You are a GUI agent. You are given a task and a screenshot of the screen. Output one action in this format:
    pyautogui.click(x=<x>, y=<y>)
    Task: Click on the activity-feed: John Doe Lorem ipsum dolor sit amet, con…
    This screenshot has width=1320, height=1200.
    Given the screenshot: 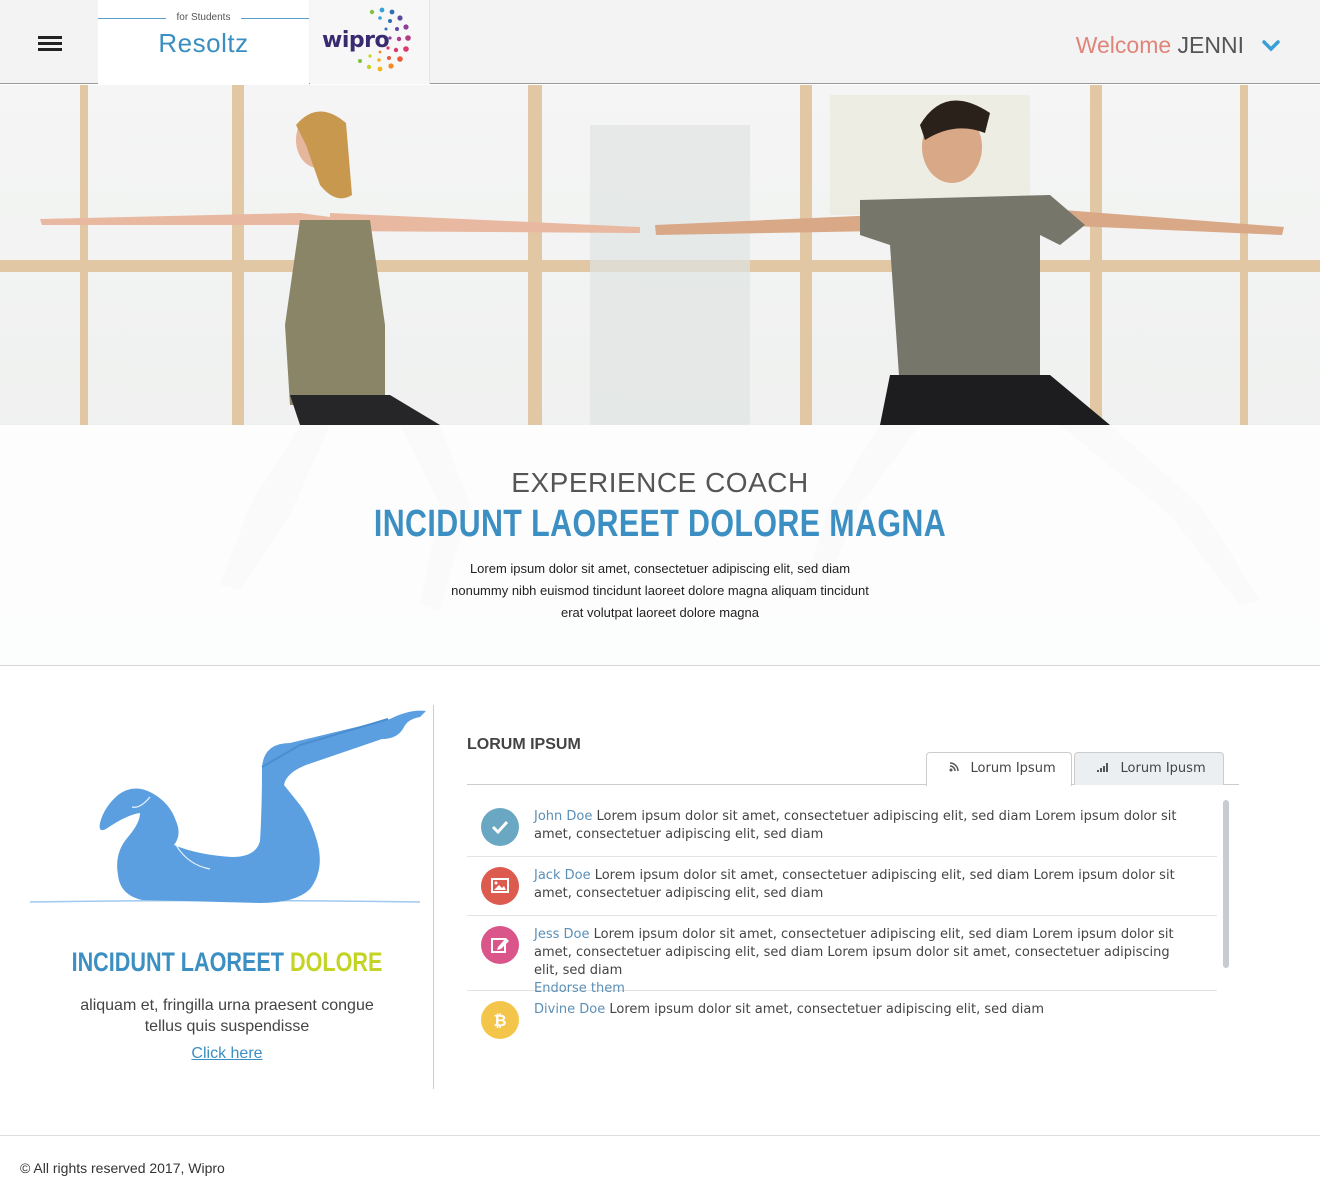 What is the action you would take?
    pyautogui.click(x=847, y=923)
    